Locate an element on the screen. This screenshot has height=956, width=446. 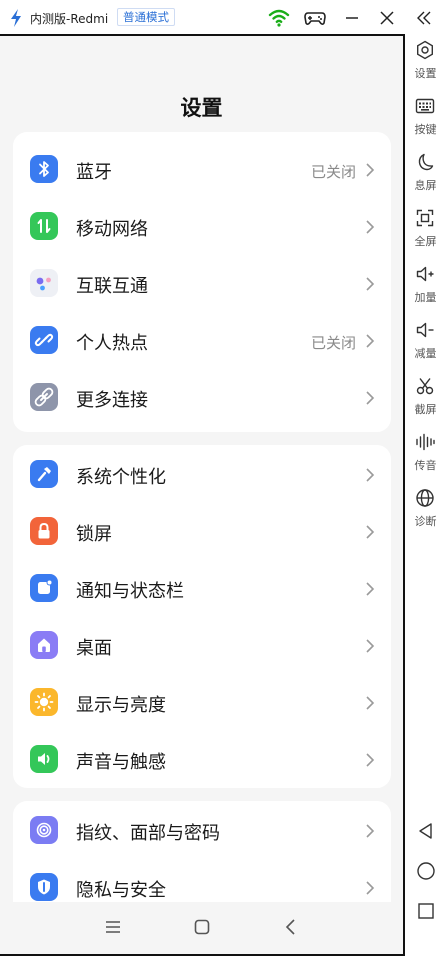
system-recents-icon is located at coordinates (426, 911).